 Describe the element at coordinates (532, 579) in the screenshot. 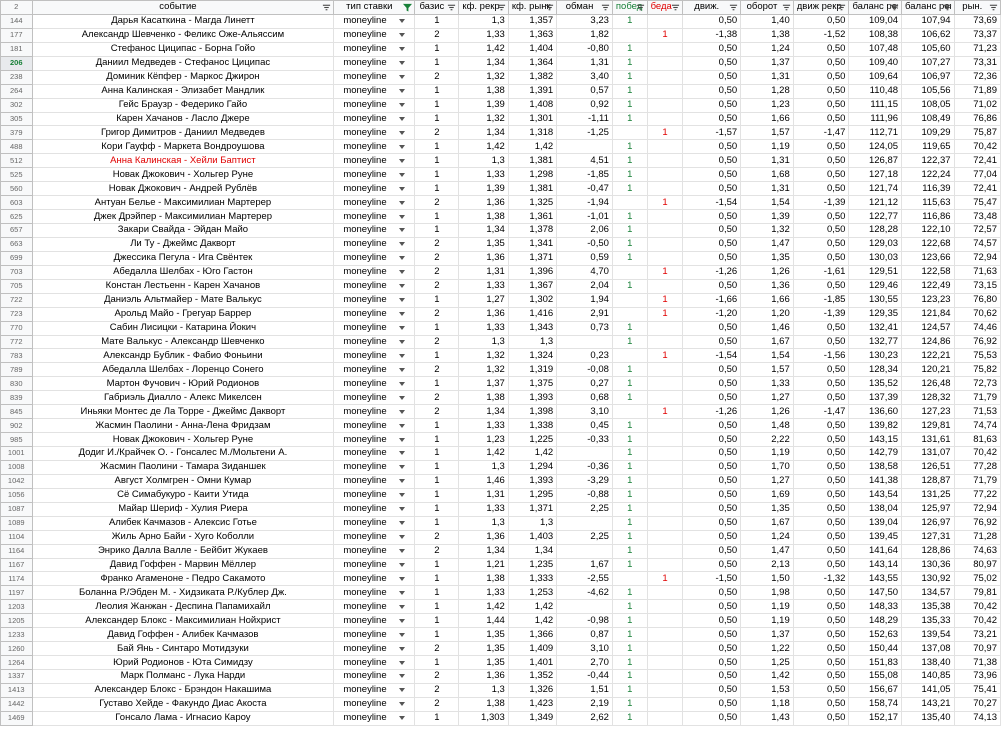

I see `market-odds-cell: 1,333` at that location.